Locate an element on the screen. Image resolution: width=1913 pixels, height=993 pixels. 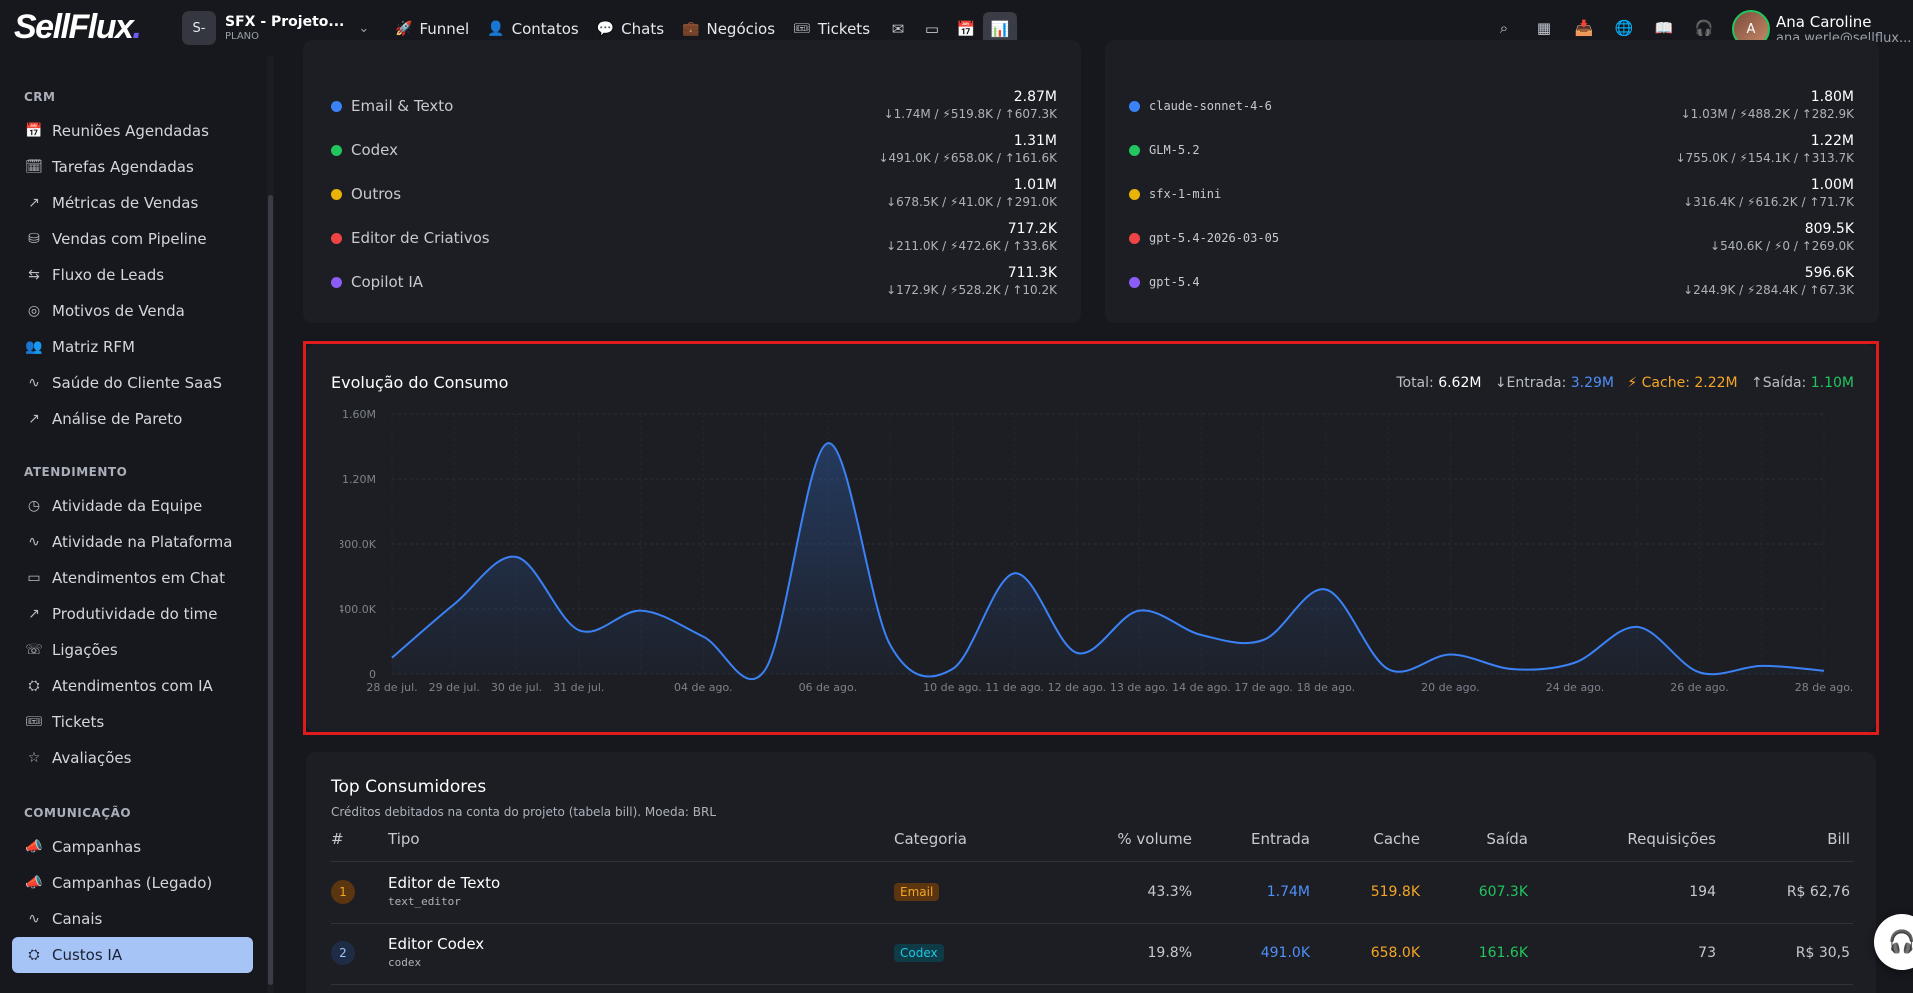
legend-values: 717.2K ↓211.0K / ⚡472.6K / ↑33.6K is located at coordinates (907, 237).